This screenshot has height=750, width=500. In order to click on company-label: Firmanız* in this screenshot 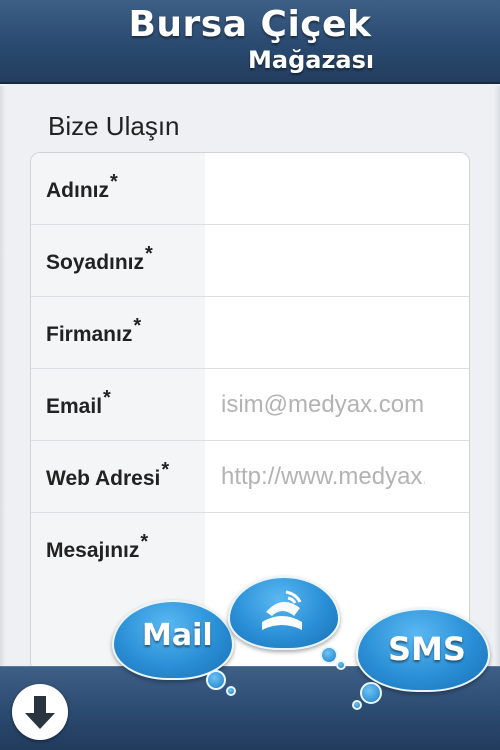, I will do `click(94, 330)`.